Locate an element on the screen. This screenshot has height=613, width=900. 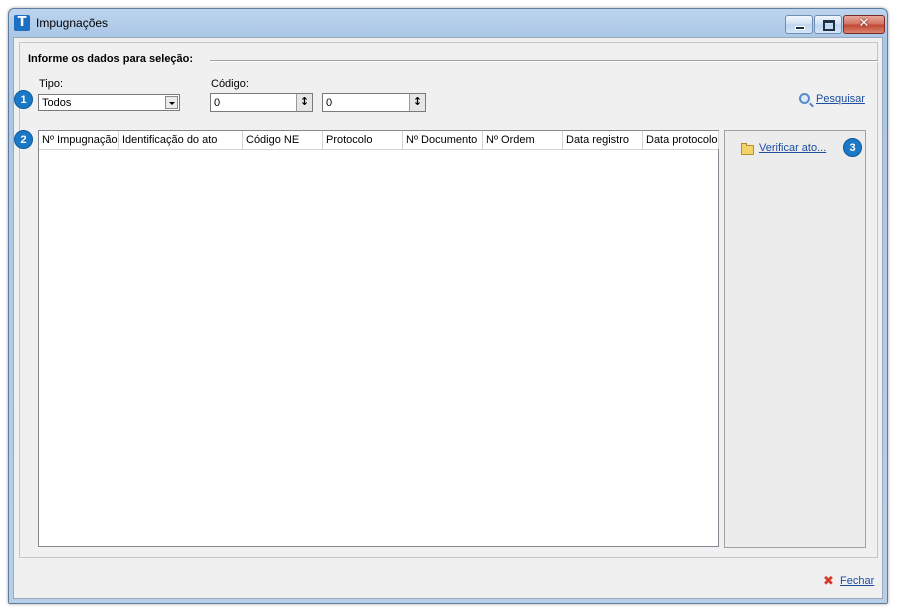
tipo-select: Todos is located at coordinates (109, 102).